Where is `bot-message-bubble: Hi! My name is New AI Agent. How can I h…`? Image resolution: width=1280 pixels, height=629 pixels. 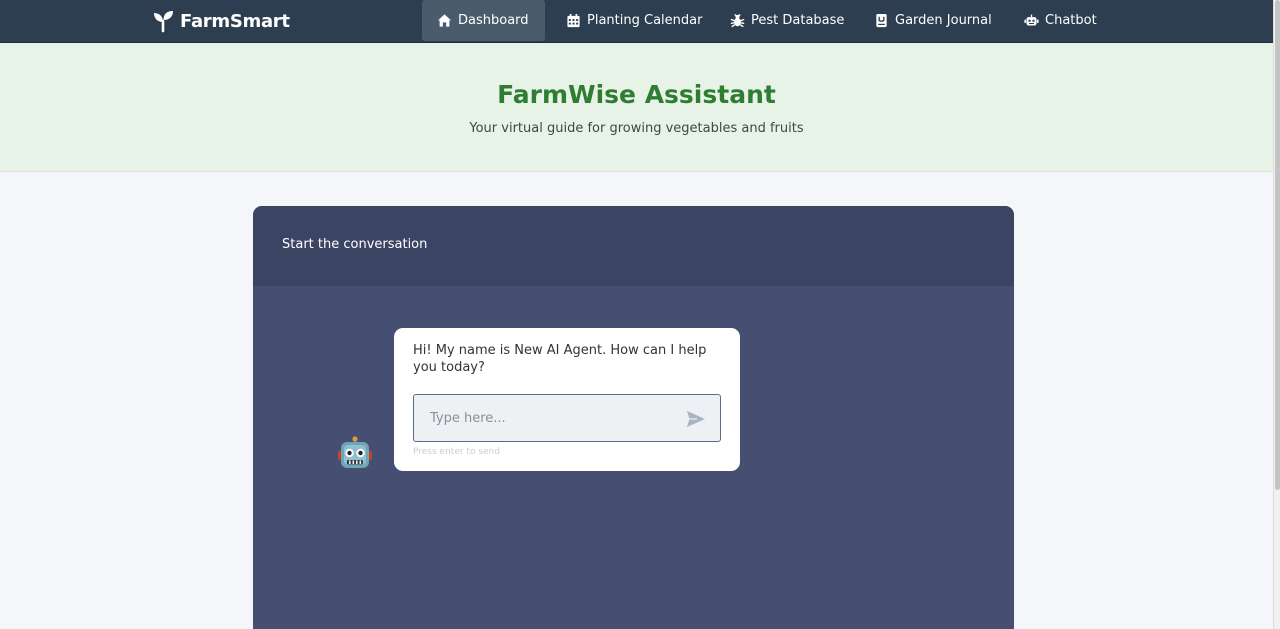
bot-message-bubble: Hi! My name is New AI Agent. How can I h… is located at coordinates (567, 399).